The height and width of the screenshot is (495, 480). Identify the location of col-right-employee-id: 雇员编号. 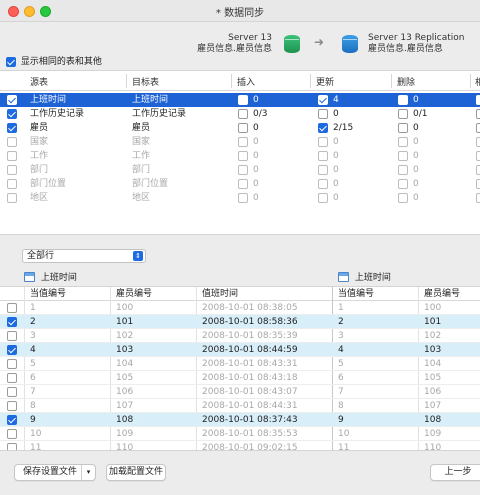
(442, 294).